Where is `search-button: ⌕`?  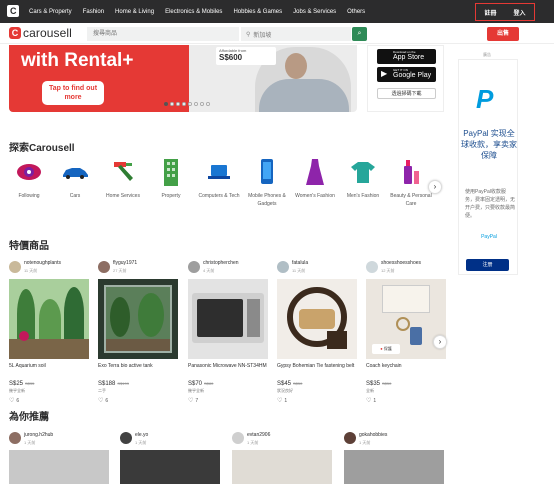 search-button: ⌕ is located at coordinates (359, 34).